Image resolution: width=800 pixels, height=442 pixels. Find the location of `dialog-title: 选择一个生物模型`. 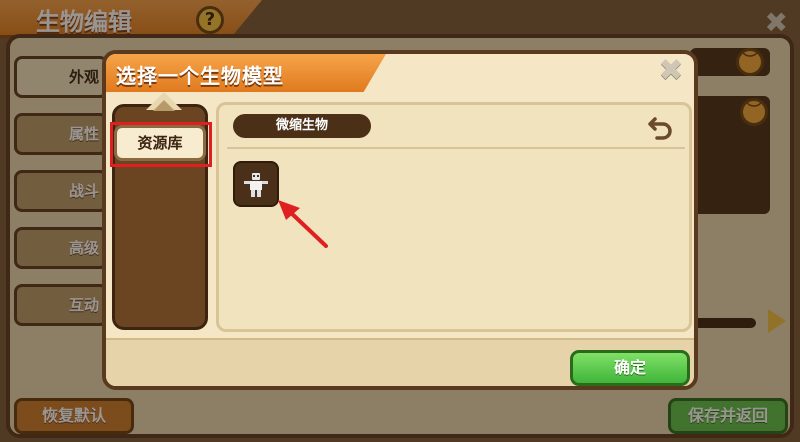

dialog-title: 选择一个生物模型 is located at coordinates (200, 76).